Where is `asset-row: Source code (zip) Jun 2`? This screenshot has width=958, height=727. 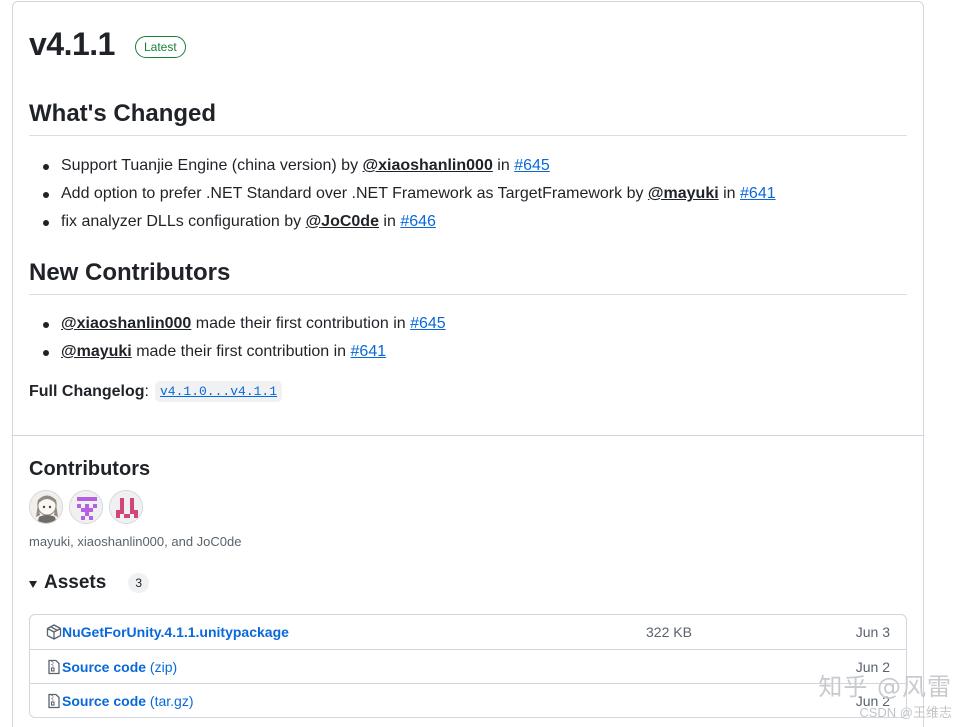
asset-row: Source code (zip) Jun 2 is located at coordinates (468, 666).